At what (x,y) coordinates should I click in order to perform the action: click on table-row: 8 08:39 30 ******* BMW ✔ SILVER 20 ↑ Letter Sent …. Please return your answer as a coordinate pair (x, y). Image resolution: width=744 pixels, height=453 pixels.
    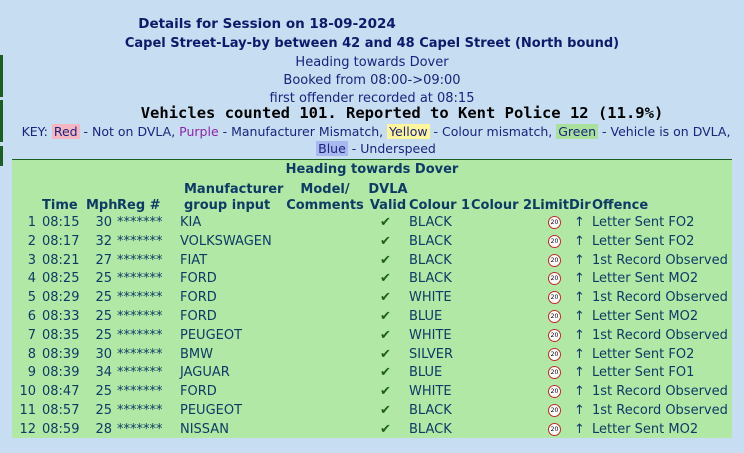
    Looking at the image, I should click on (372, 354).